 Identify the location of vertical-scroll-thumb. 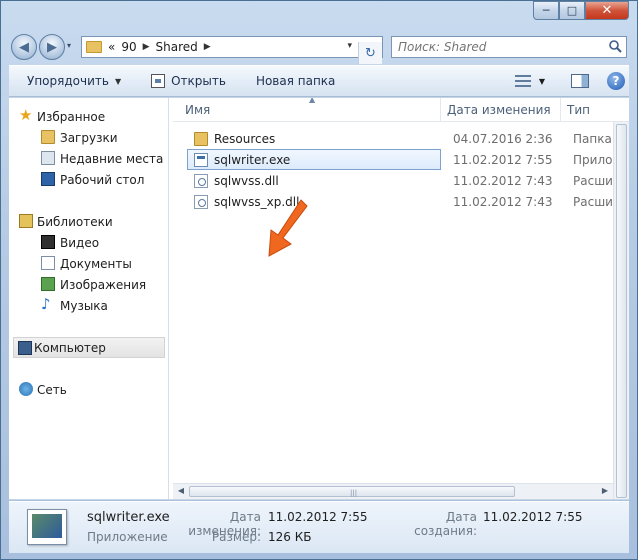
(621, 311).